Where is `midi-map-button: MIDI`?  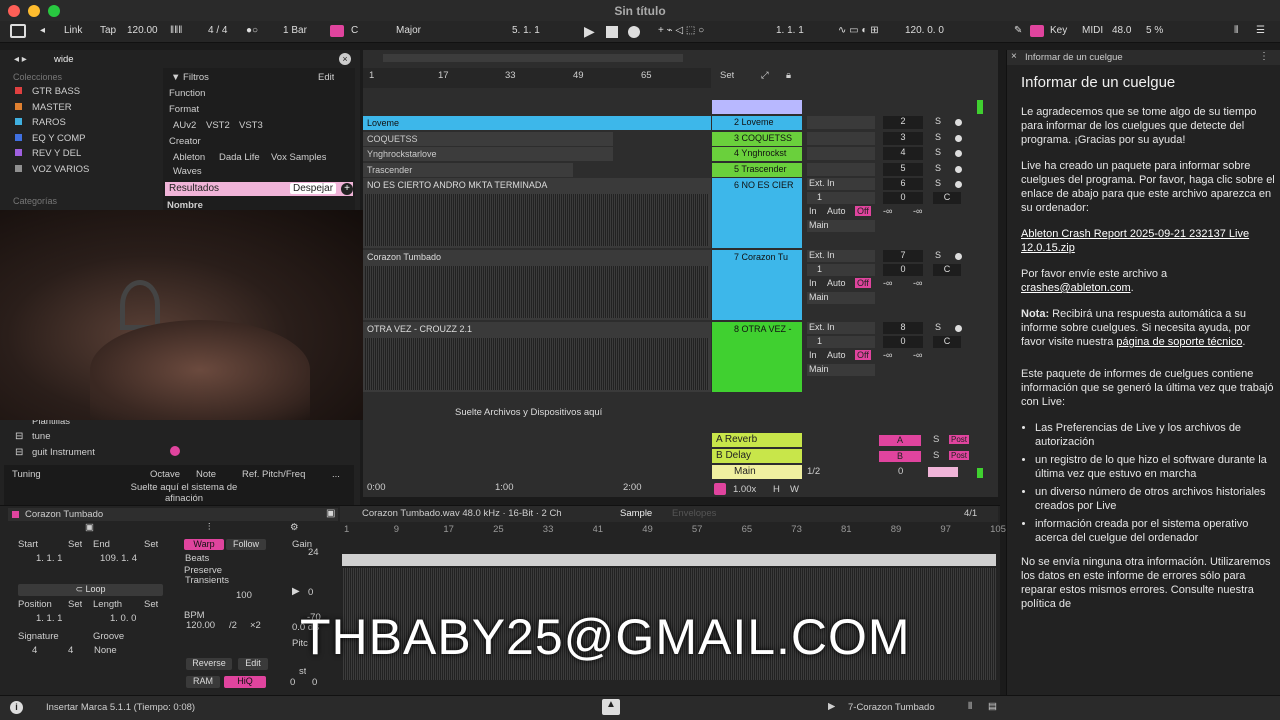
midi-map-button: MIDI is located at coordinates (1092, 30).